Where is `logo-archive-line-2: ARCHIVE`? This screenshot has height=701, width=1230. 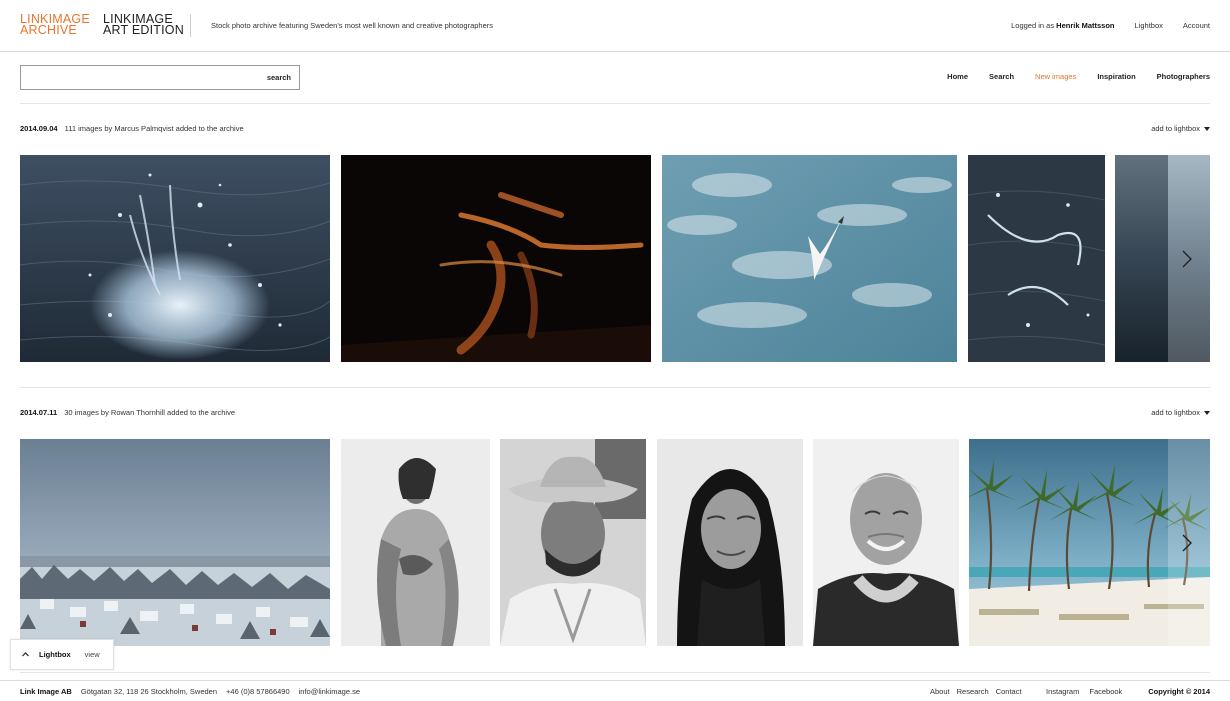
logo-archive-line-2: ARCHIVE is located at coordinates (48, 30).